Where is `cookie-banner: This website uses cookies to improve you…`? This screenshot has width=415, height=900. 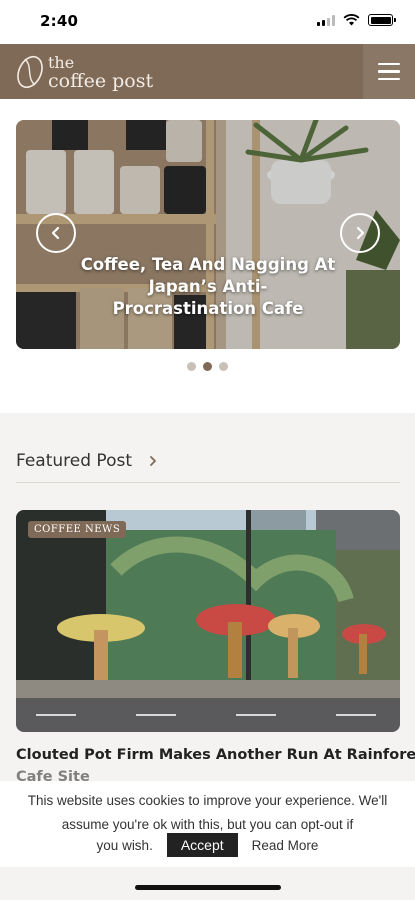
cookie-banner: This website uses cookies to improve you… is located at coordinates (207, 824).